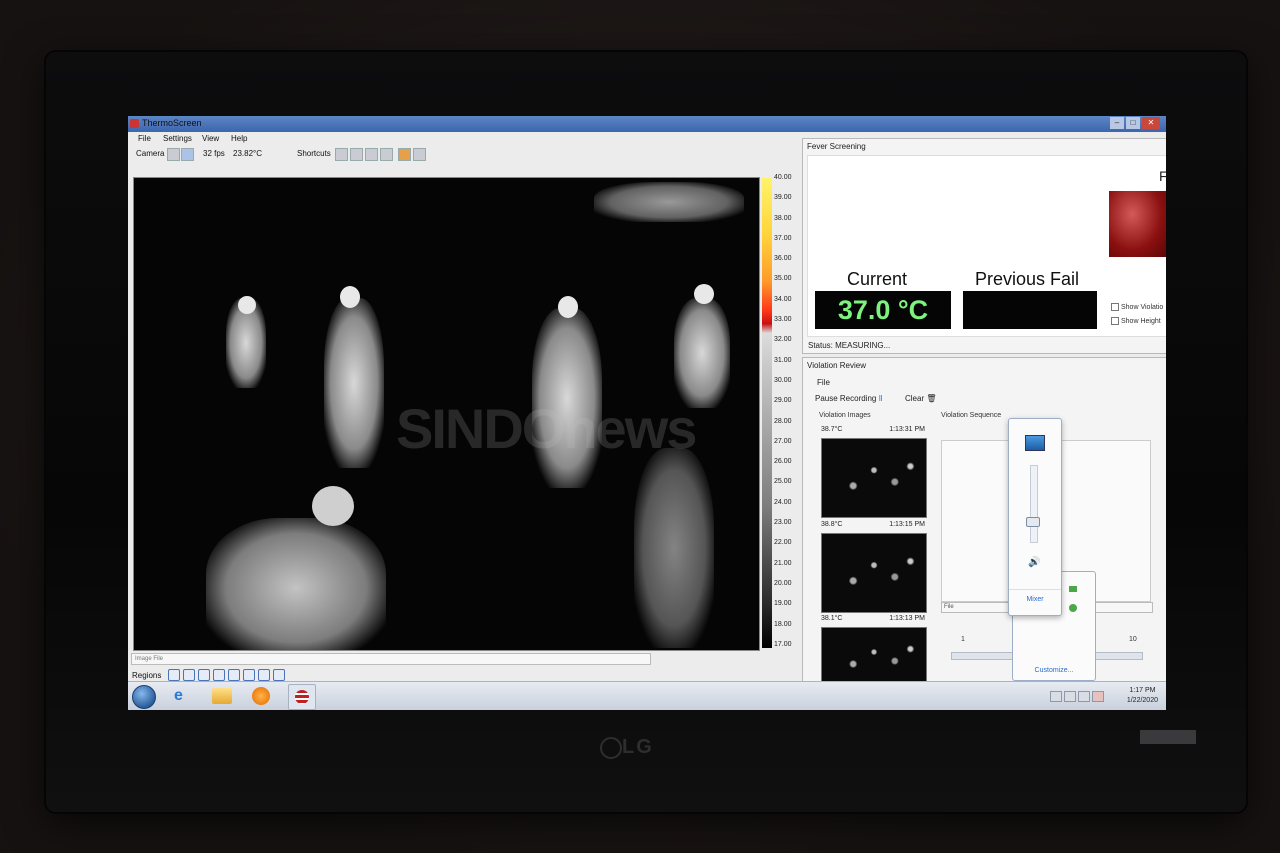 This screenshot has width=1280, height=853. Describe the element at coordinates (187, 154) in the screenshot. I see `camera-settings-icon` at that location.